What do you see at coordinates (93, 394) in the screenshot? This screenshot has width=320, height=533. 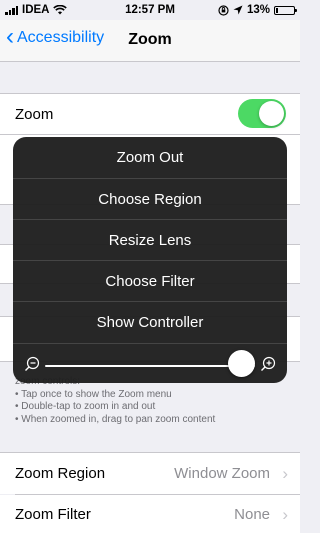 I see `footnote-line: • Tap once to show the Zoom menu` at bounding box center [93, 394].